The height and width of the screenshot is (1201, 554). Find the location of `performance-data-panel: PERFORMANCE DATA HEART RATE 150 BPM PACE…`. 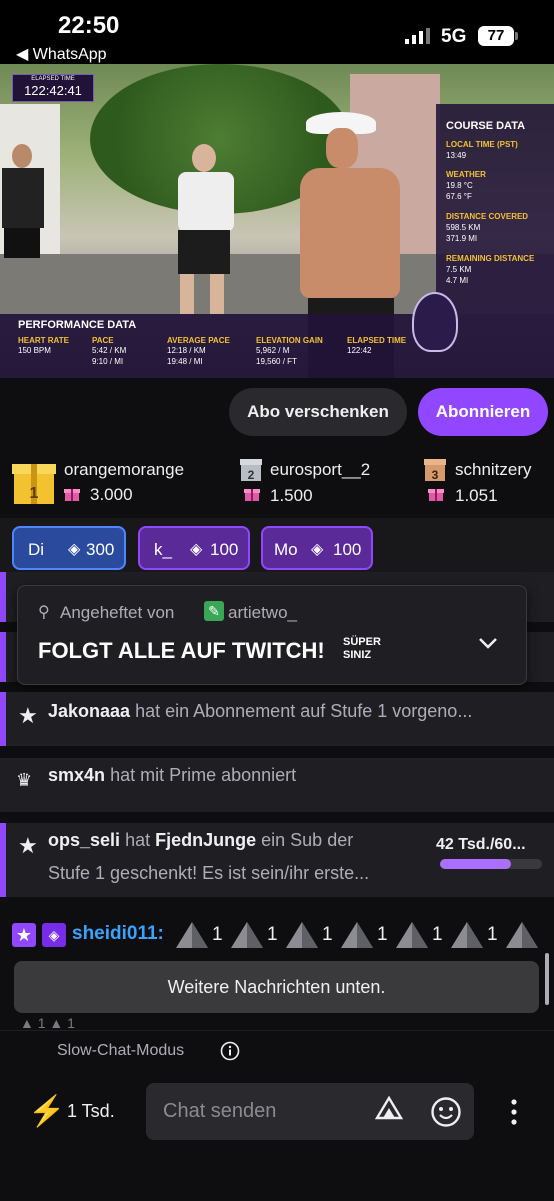

performance-data-panel: PERFORMANCE DATA HEART RATE 150 BPM PACE… is located at coordinates (277, 346).